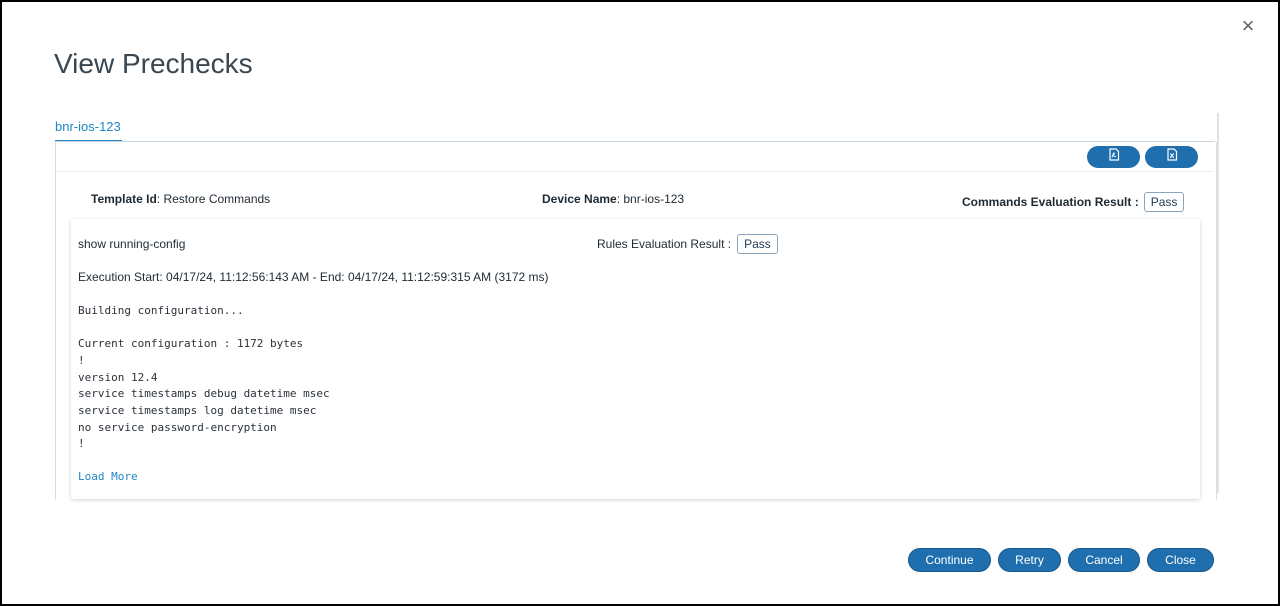  Describe the element at coordinates (1164, 202) in the screenshot. I see `commands-result-badge: Pass` at that location.